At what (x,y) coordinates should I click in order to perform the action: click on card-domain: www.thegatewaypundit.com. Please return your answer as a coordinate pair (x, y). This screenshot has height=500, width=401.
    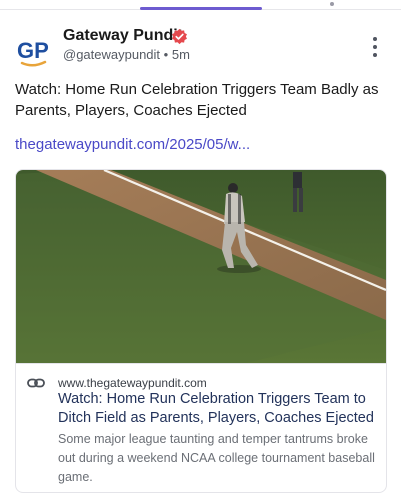
    Looking at the image, I should click on (132, 383).